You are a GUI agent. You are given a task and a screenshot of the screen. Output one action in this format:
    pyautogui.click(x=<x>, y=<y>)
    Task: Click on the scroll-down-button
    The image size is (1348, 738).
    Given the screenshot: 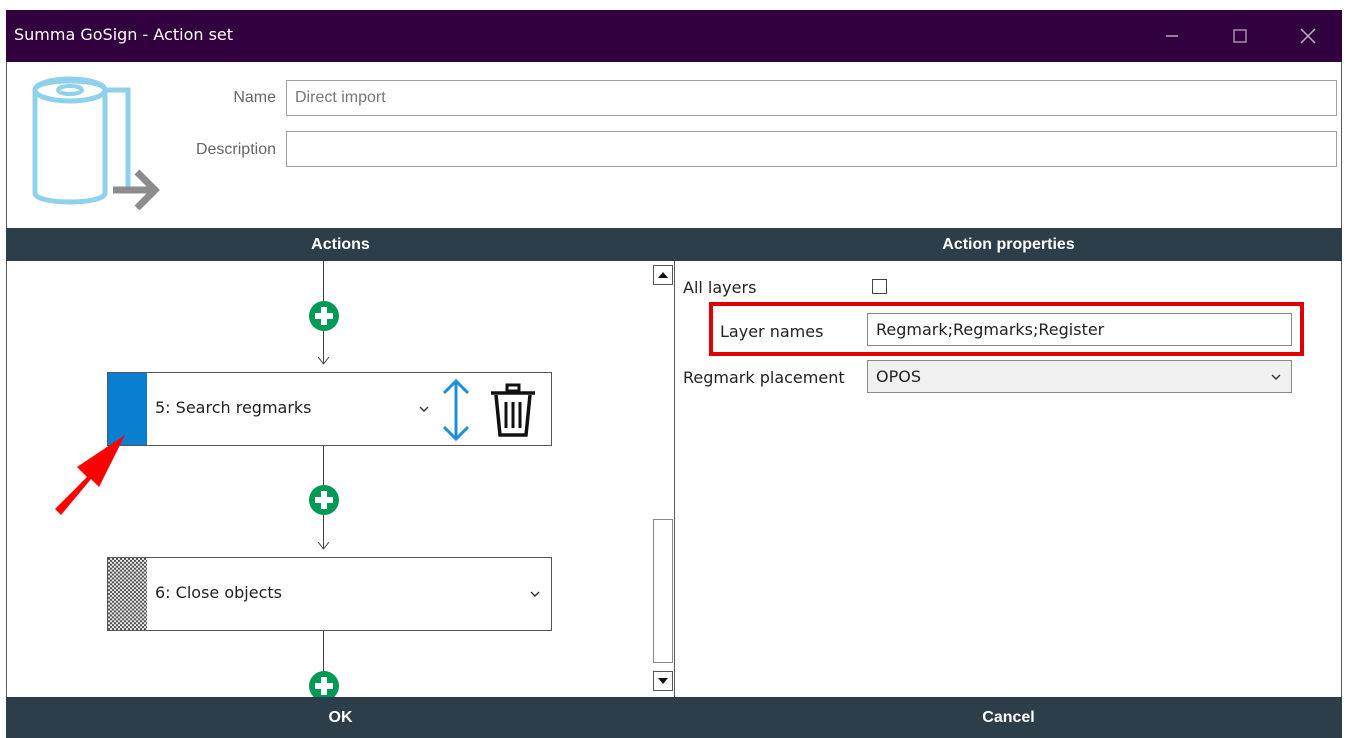 What is the action you would take?
    pyautogui.click(x=663, y=681)
    